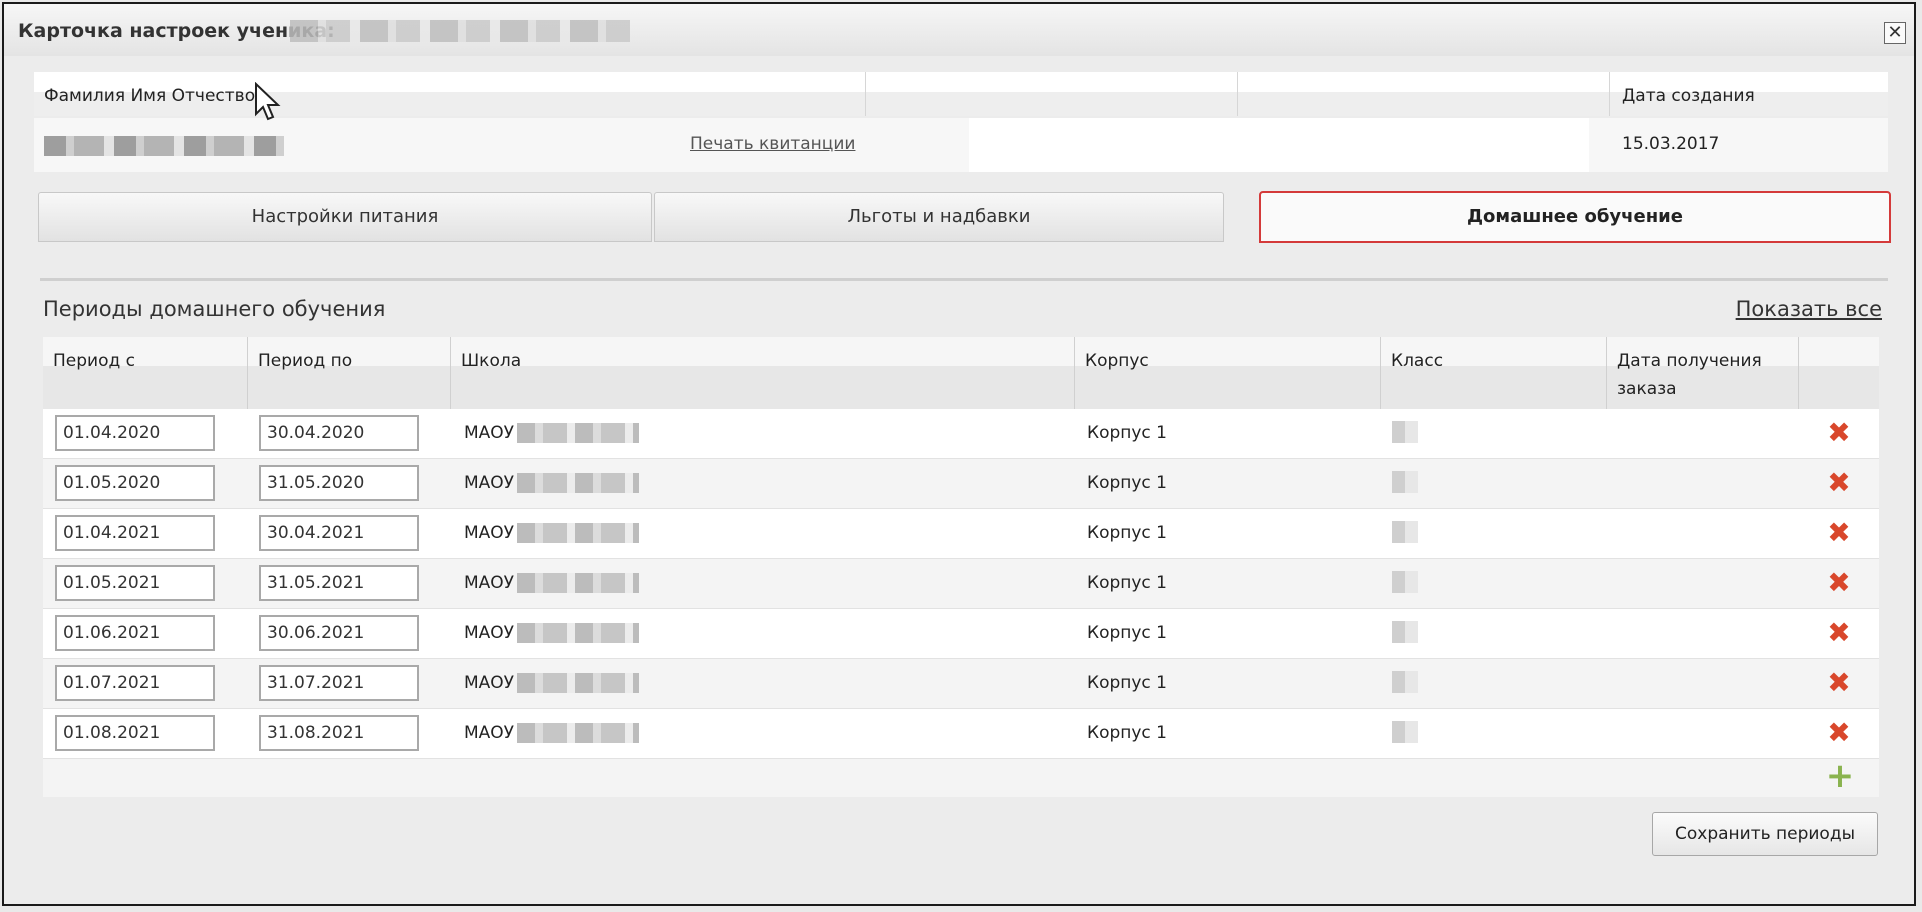  Describe the element at coordinates (164, 146) in the screenshot. I see `full-name-redacted` at that location.